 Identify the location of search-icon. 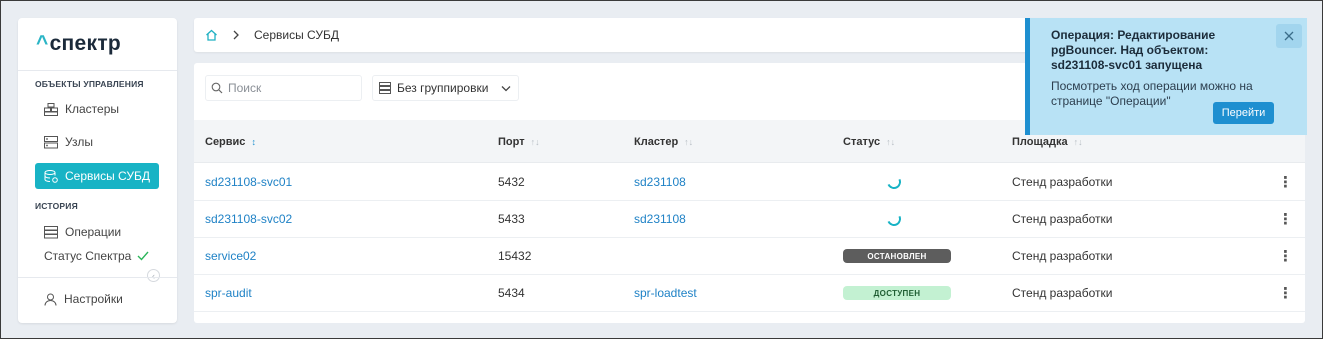
(217, 88).